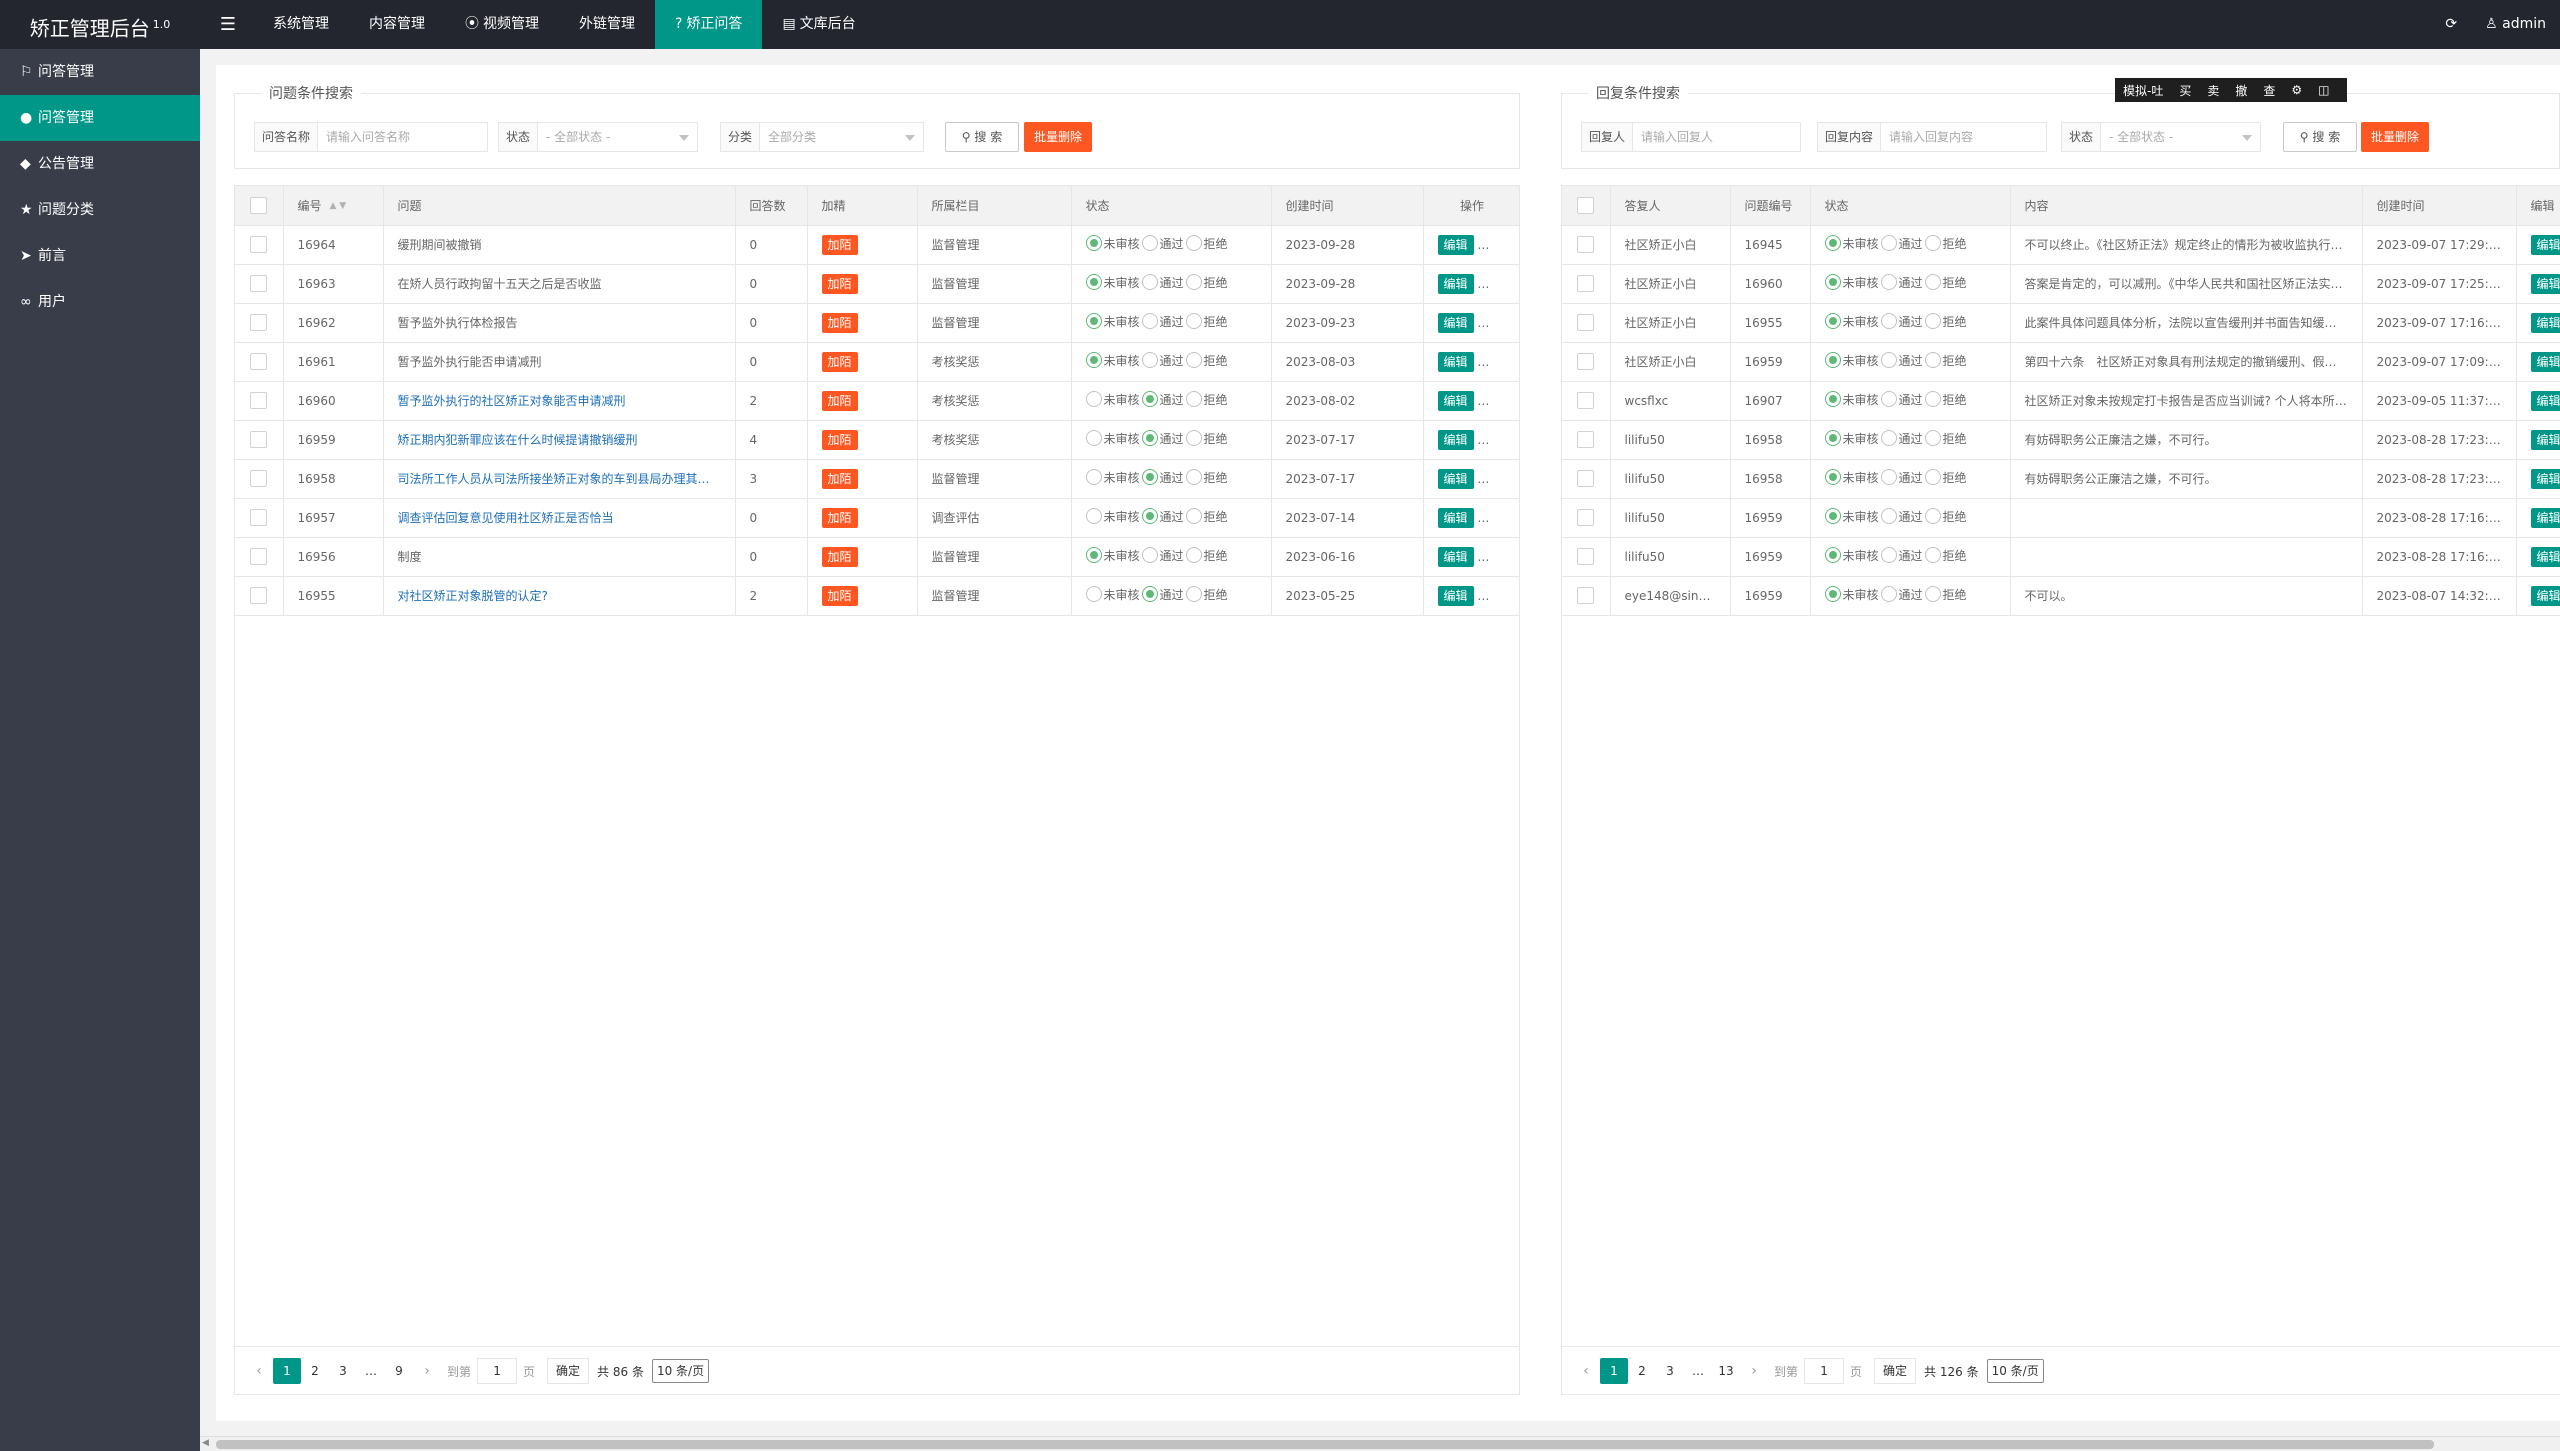  What do you see at coordinates (338, 205) in the screenshot?
I see `sort-icon: ▲ ▼` at bounding box center [338, 205].